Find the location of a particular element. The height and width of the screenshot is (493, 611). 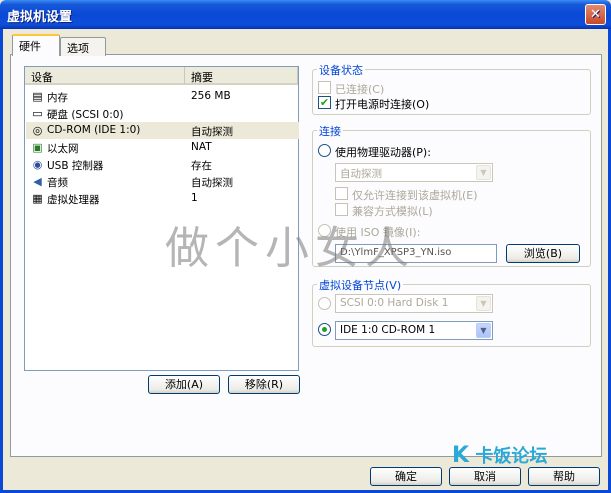

allow-vm-only-label: 仅允许连接到该虚拟机(E) is located at coordinates (415, 195).